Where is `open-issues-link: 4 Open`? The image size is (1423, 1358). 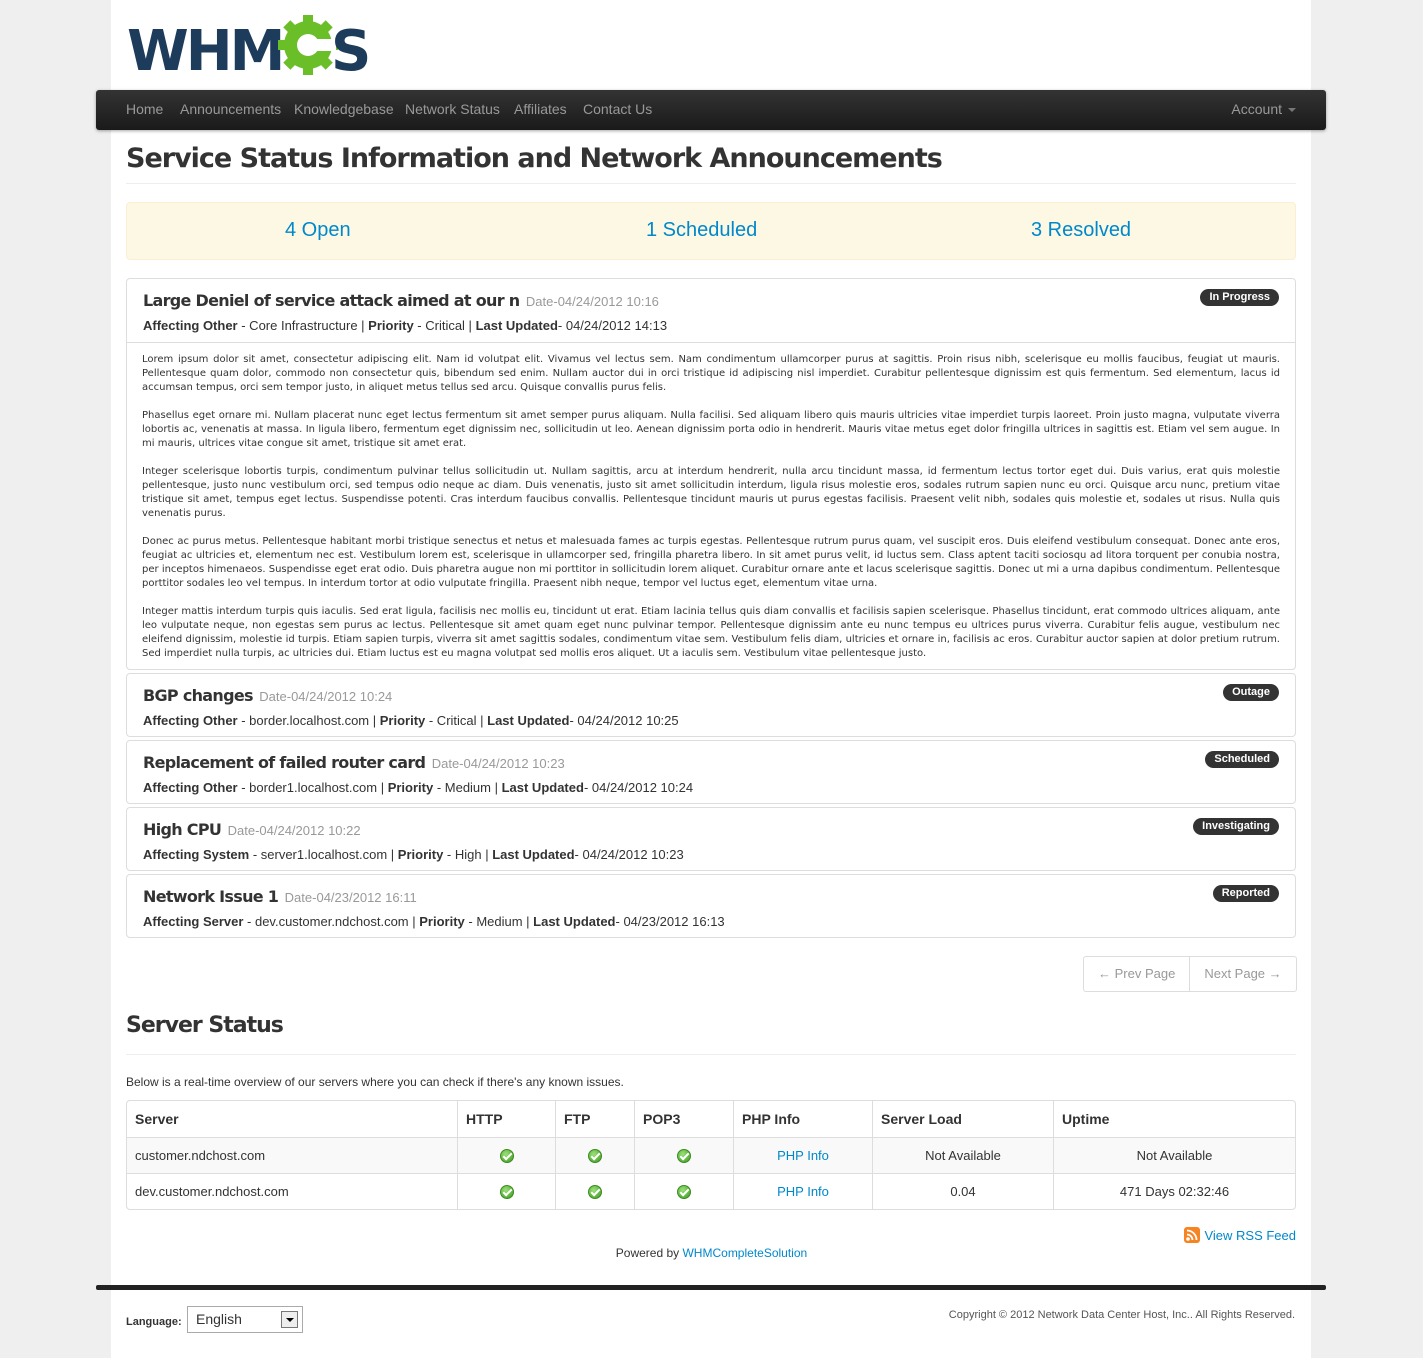
open-issues-link: 4 Open is located at coordinates (318, 230).